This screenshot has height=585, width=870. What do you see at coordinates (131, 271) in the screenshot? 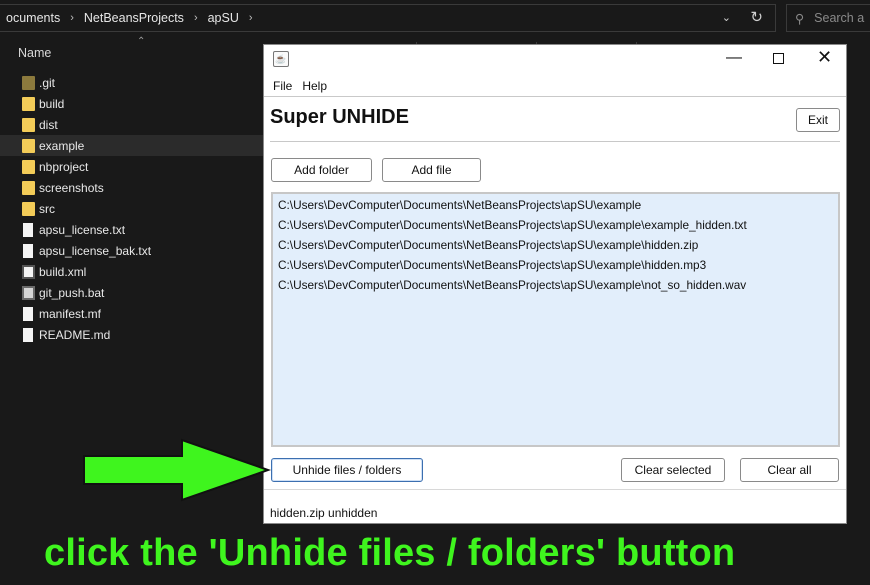
I see `file-item-build-xml: build.xml` at bounding box center [131, 271].